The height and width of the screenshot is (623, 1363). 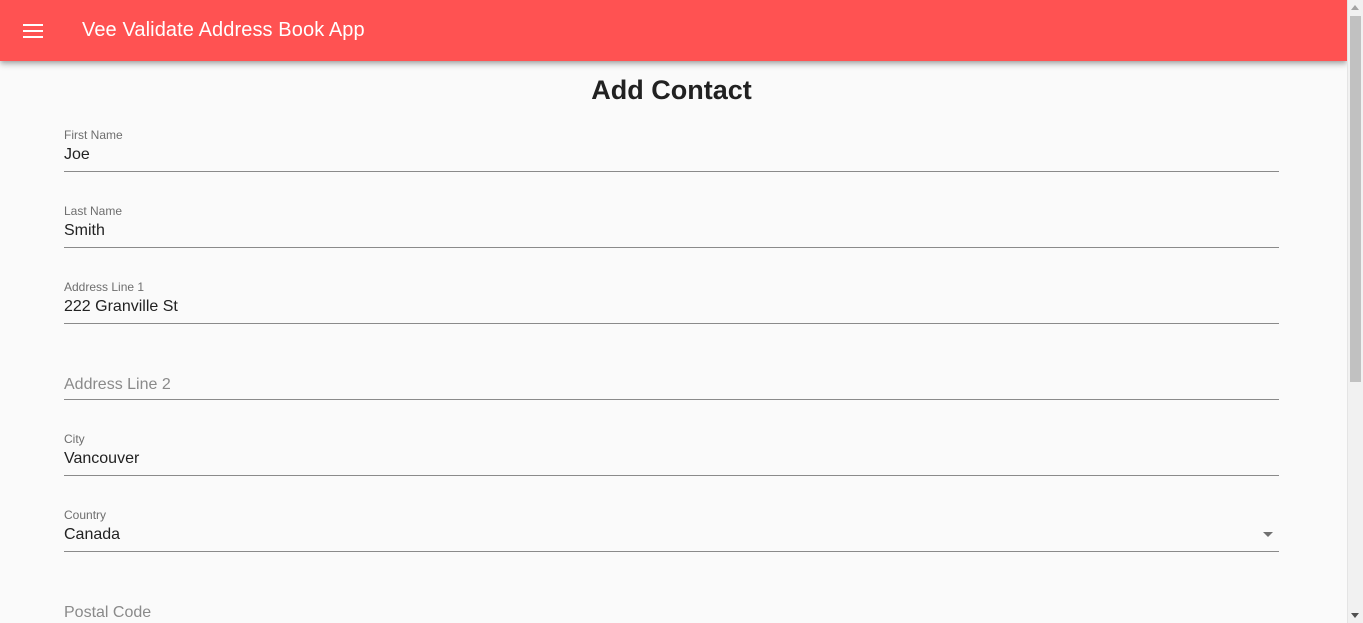 I want to click on city-field: City Vancouver, so click(x=671, y=451).